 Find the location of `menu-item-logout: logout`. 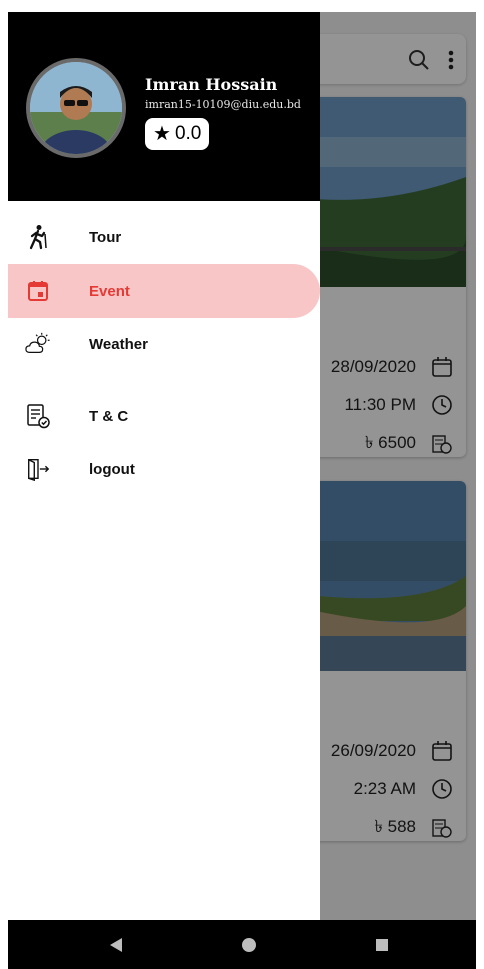

menu-item-logout: logout is located at coordinates (164, 469).